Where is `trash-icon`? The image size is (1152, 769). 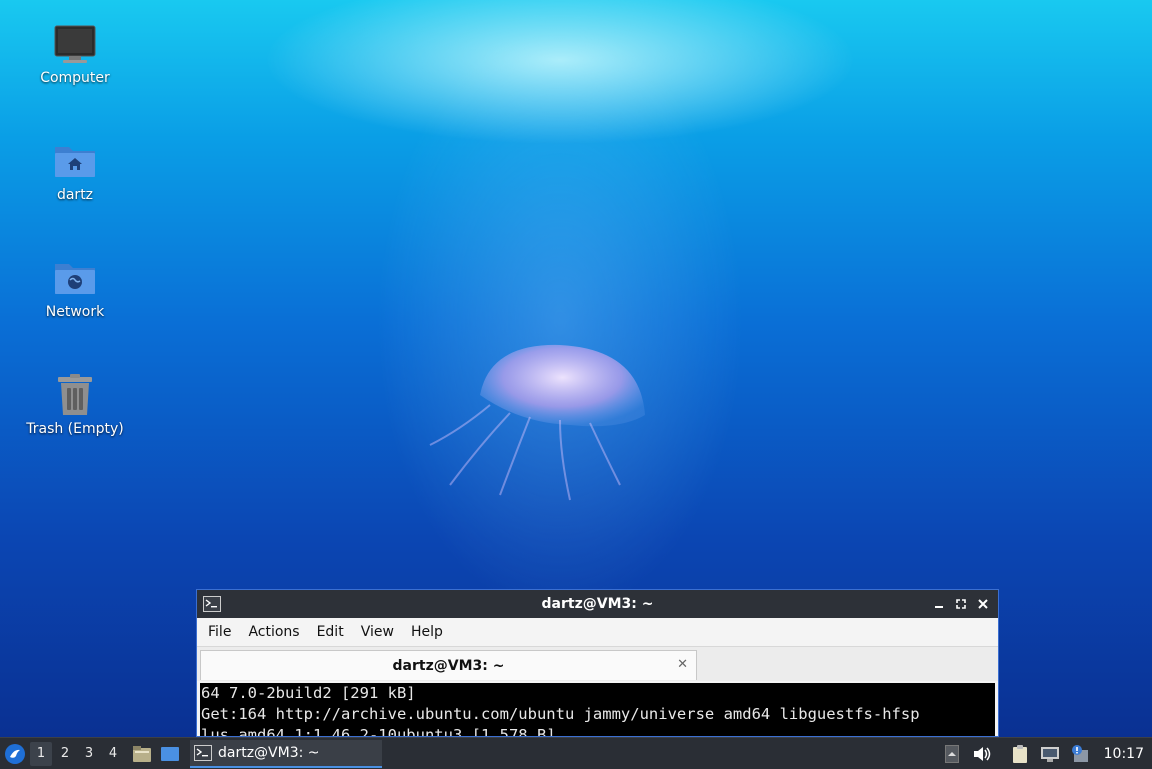
trash-icon is located at coordinates (75, 395).